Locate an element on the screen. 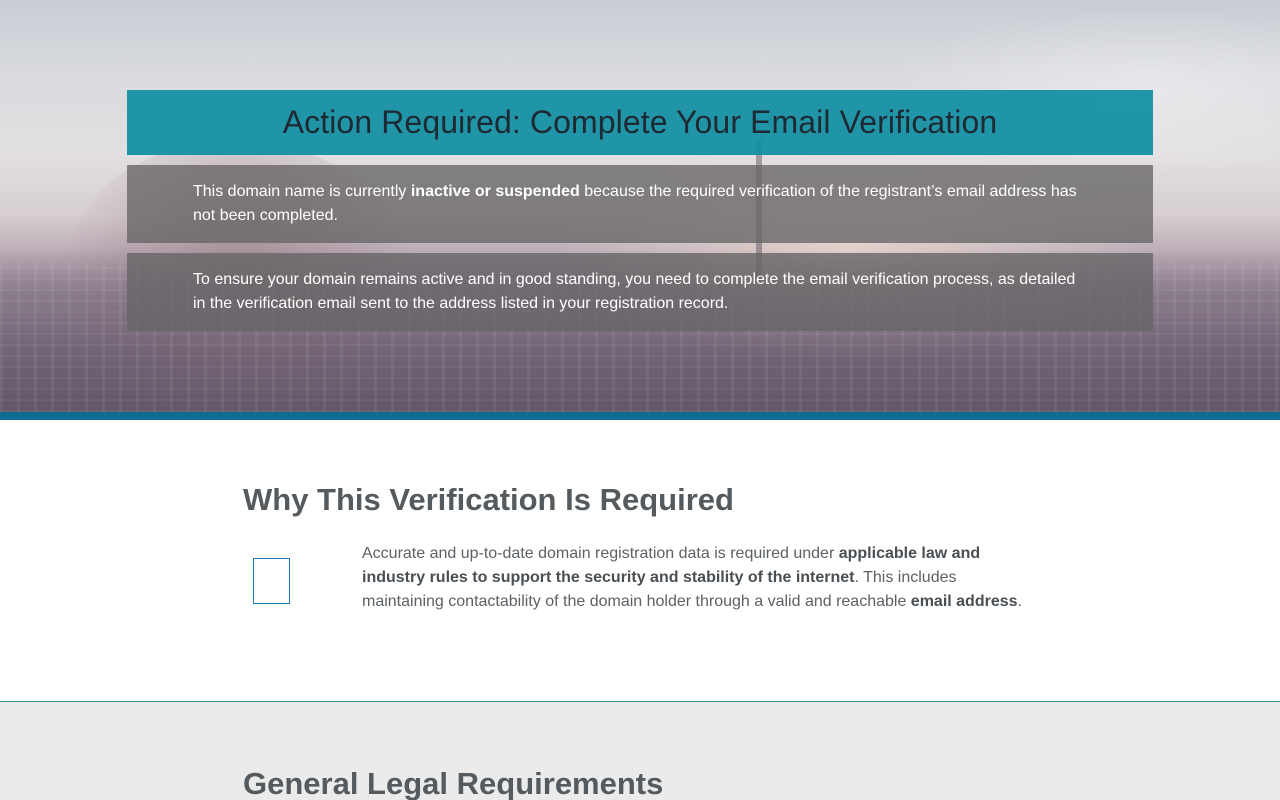 The height and width of the screenshot is (800, 1280). inactive-notice-text-start: This domain name is currently is located at coordinates (302, 191).